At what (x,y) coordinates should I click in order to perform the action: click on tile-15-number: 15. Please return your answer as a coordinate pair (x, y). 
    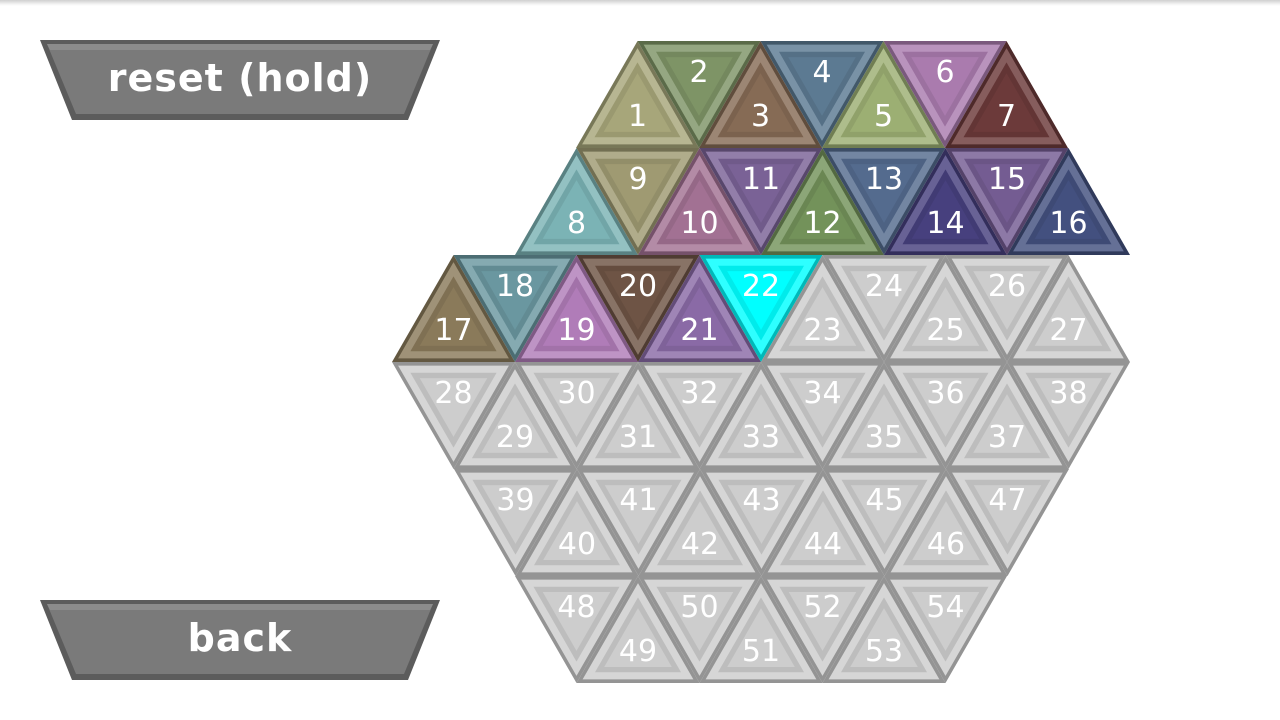
    Looking at the image, I should click on (1007, 179).